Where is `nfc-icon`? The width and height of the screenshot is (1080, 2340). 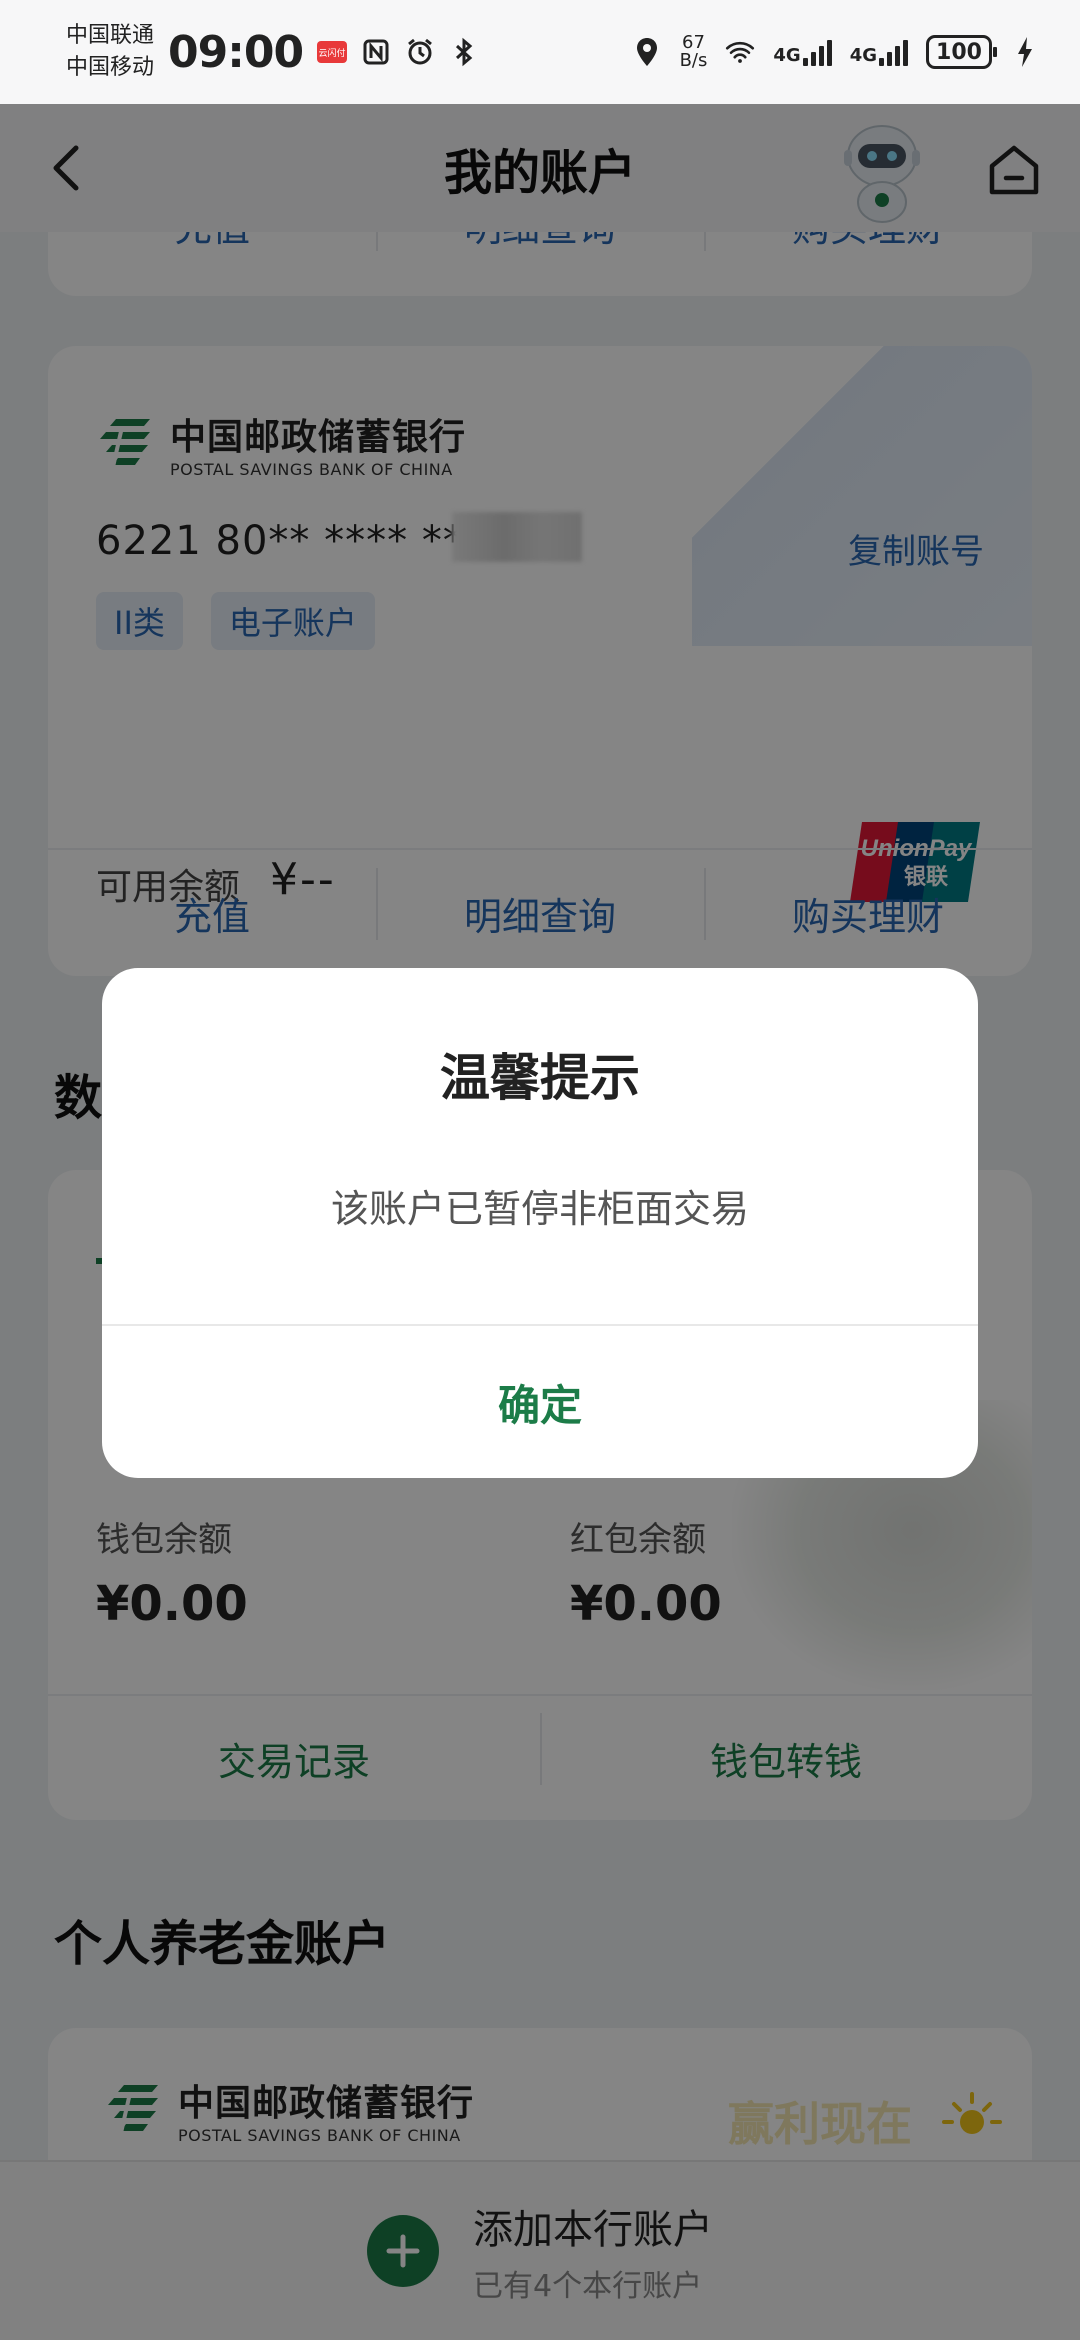
nfc-icon is located at coordinates (376, 52).